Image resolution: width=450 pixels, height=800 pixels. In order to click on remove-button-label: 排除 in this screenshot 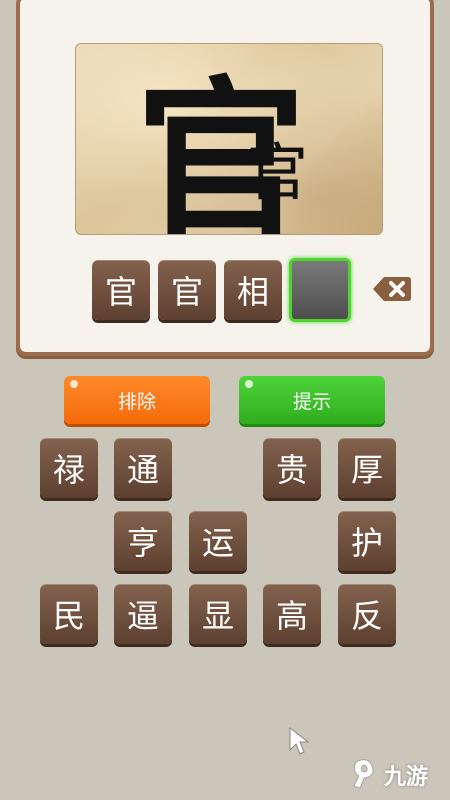, I will do `click(136, 401)`.